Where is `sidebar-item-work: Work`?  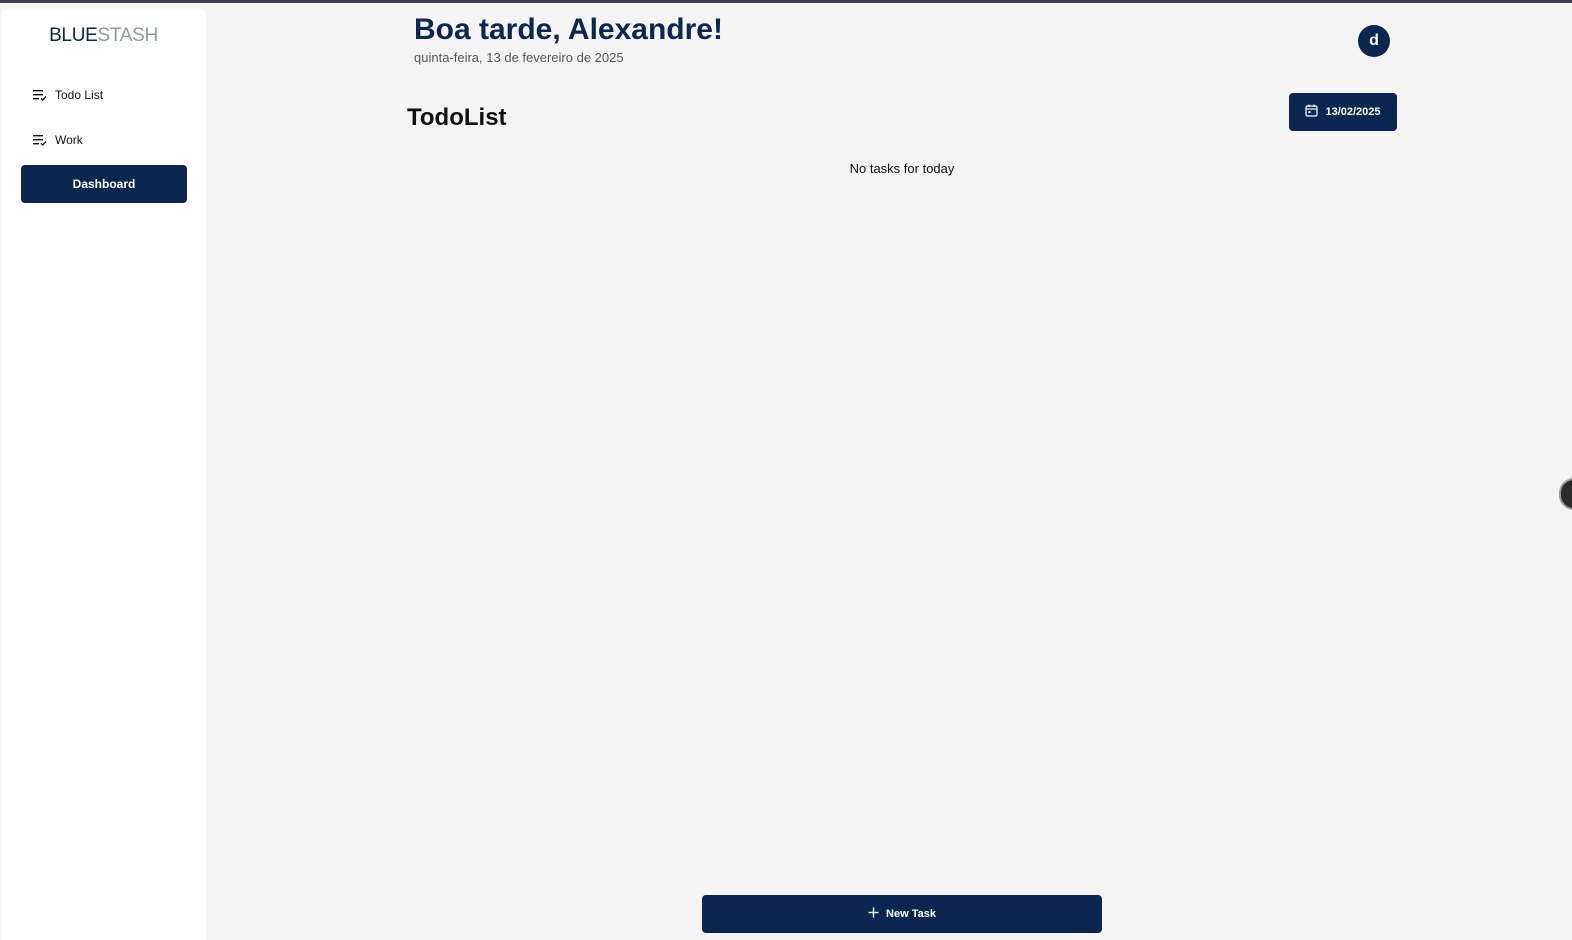 sidebar-item-work: Work is located at coordinates (58, 140).